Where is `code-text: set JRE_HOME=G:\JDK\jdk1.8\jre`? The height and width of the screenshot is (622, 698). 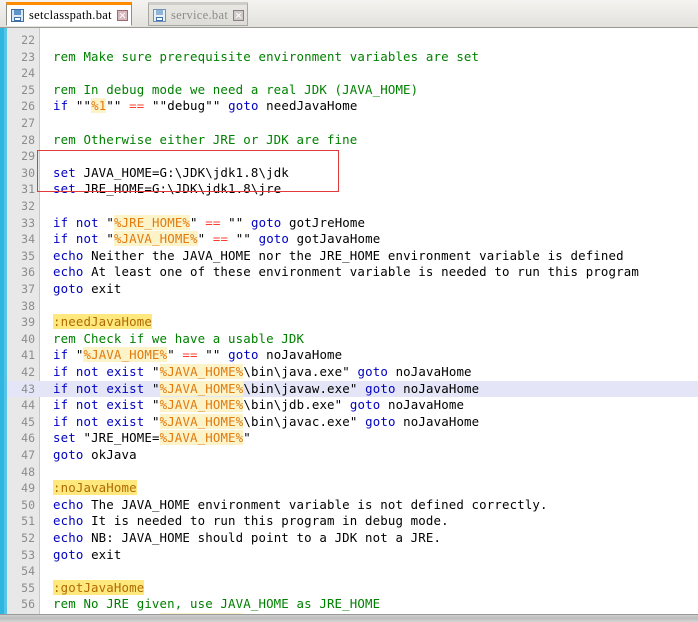 code-text: set JRE_HOME=G:\JDK\jdk1.8\jre is located at coordinates (167, 189).